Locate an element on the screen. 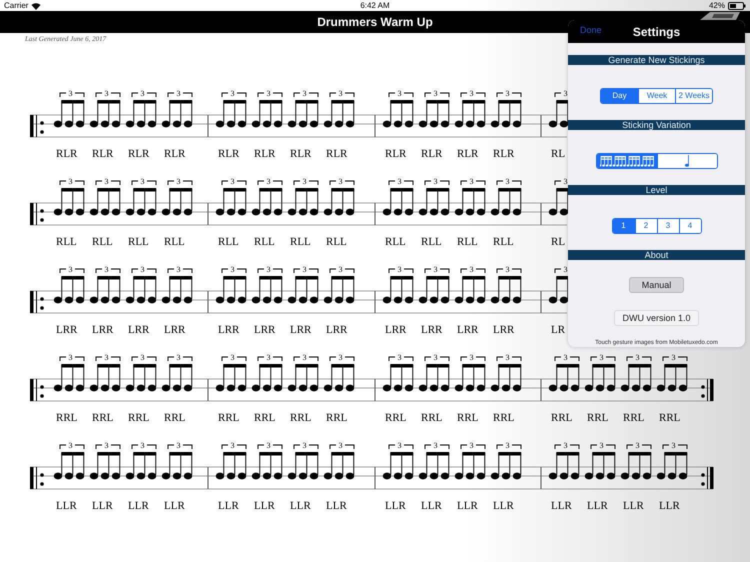 The height and width of the screenshot is (562, 750). manual-button: Manual is located at coordinates (656, 285).